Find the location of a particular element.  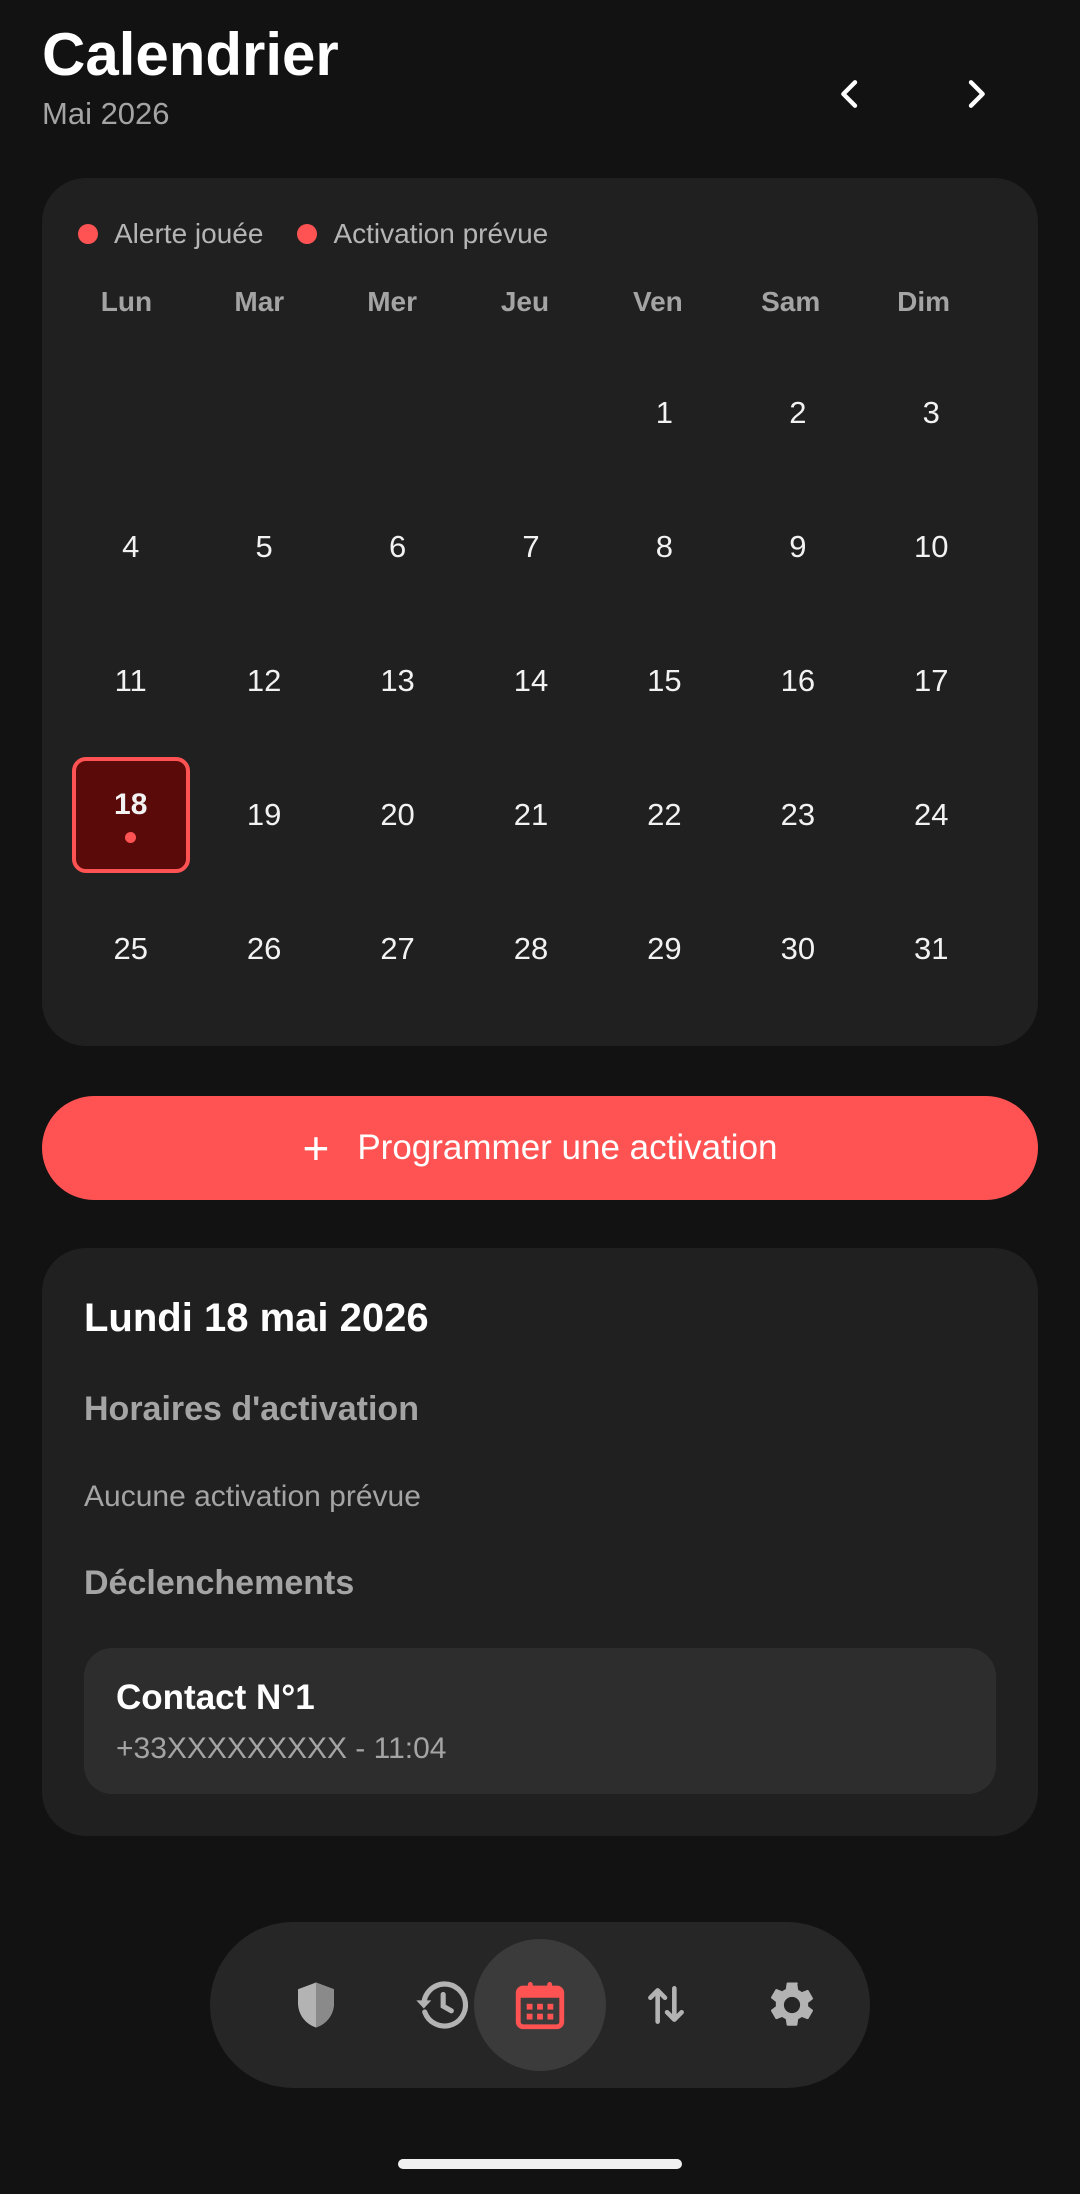

nav-settings is located at coordinates (792, 2005).